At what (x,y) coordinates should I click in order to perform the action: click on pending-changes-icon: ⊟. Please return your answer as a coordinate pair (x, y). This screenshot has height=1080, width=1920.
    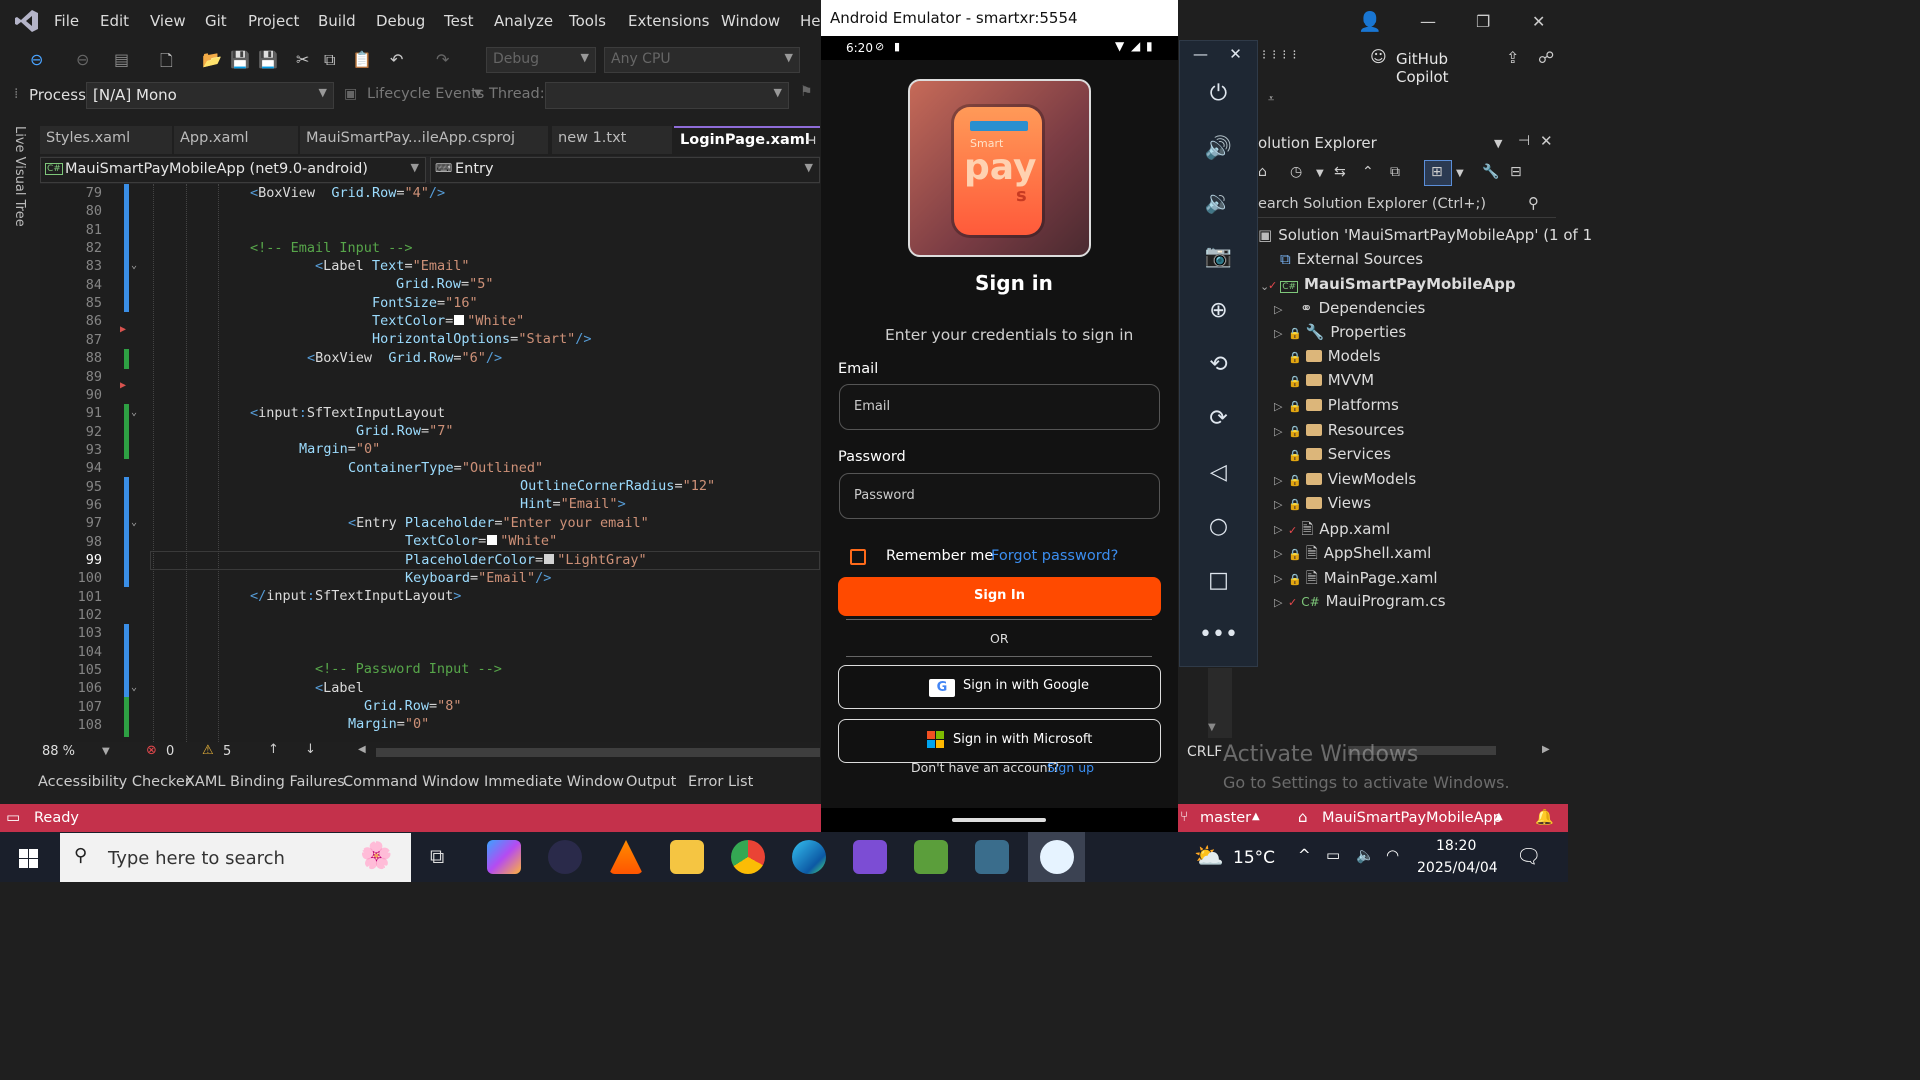
    Looking at the image, I should click on (1516, 172).